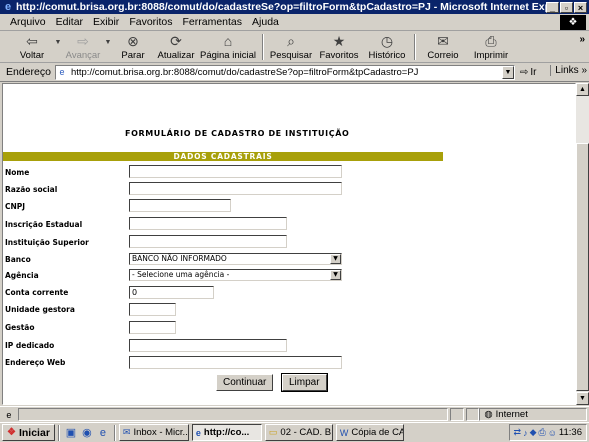 The width and height of the screenshot is (589, 442). Describe the element at coordinates (103, 433) in the screenshot. I see `ie-quicklaunch-icon: e` at that location.